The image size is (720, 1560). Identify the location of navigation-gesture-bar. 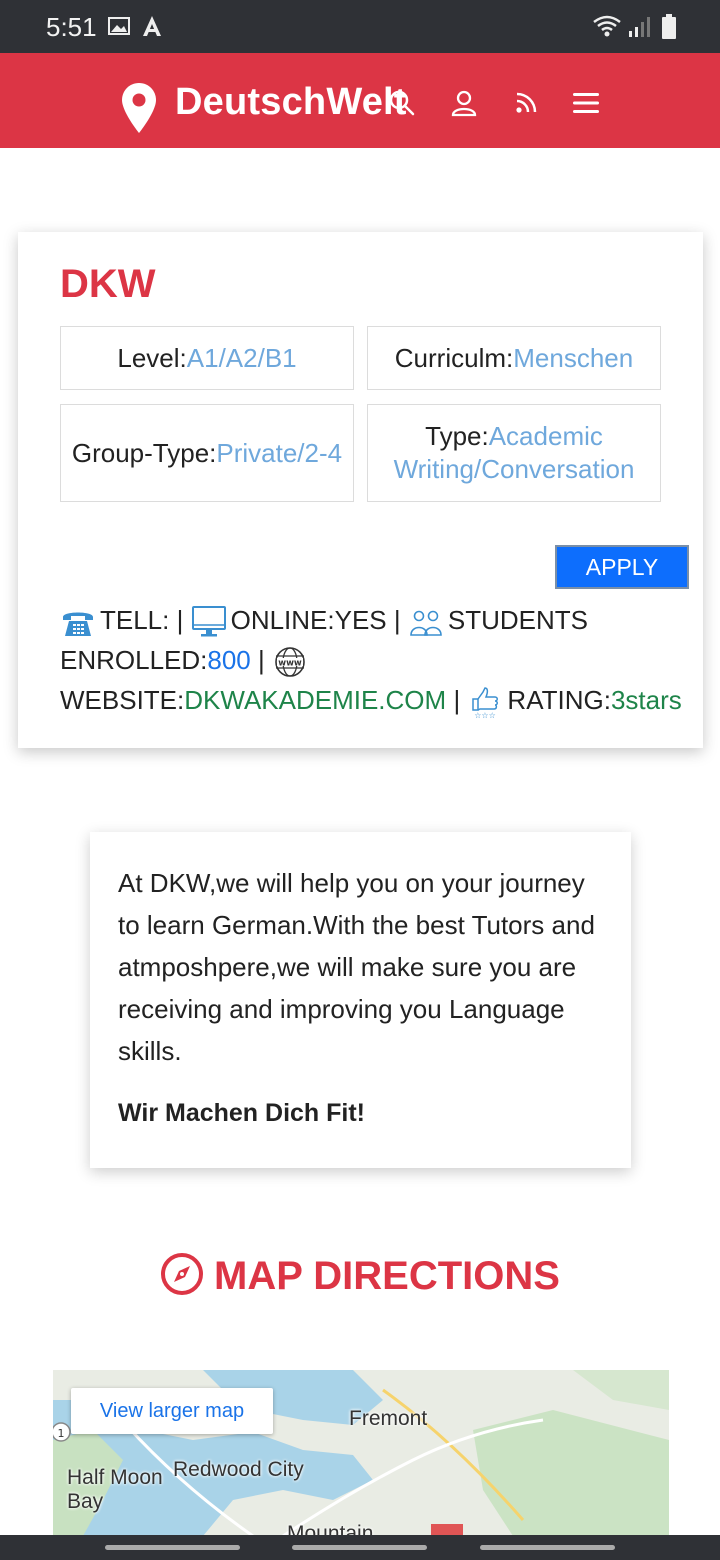
(360, 1547).